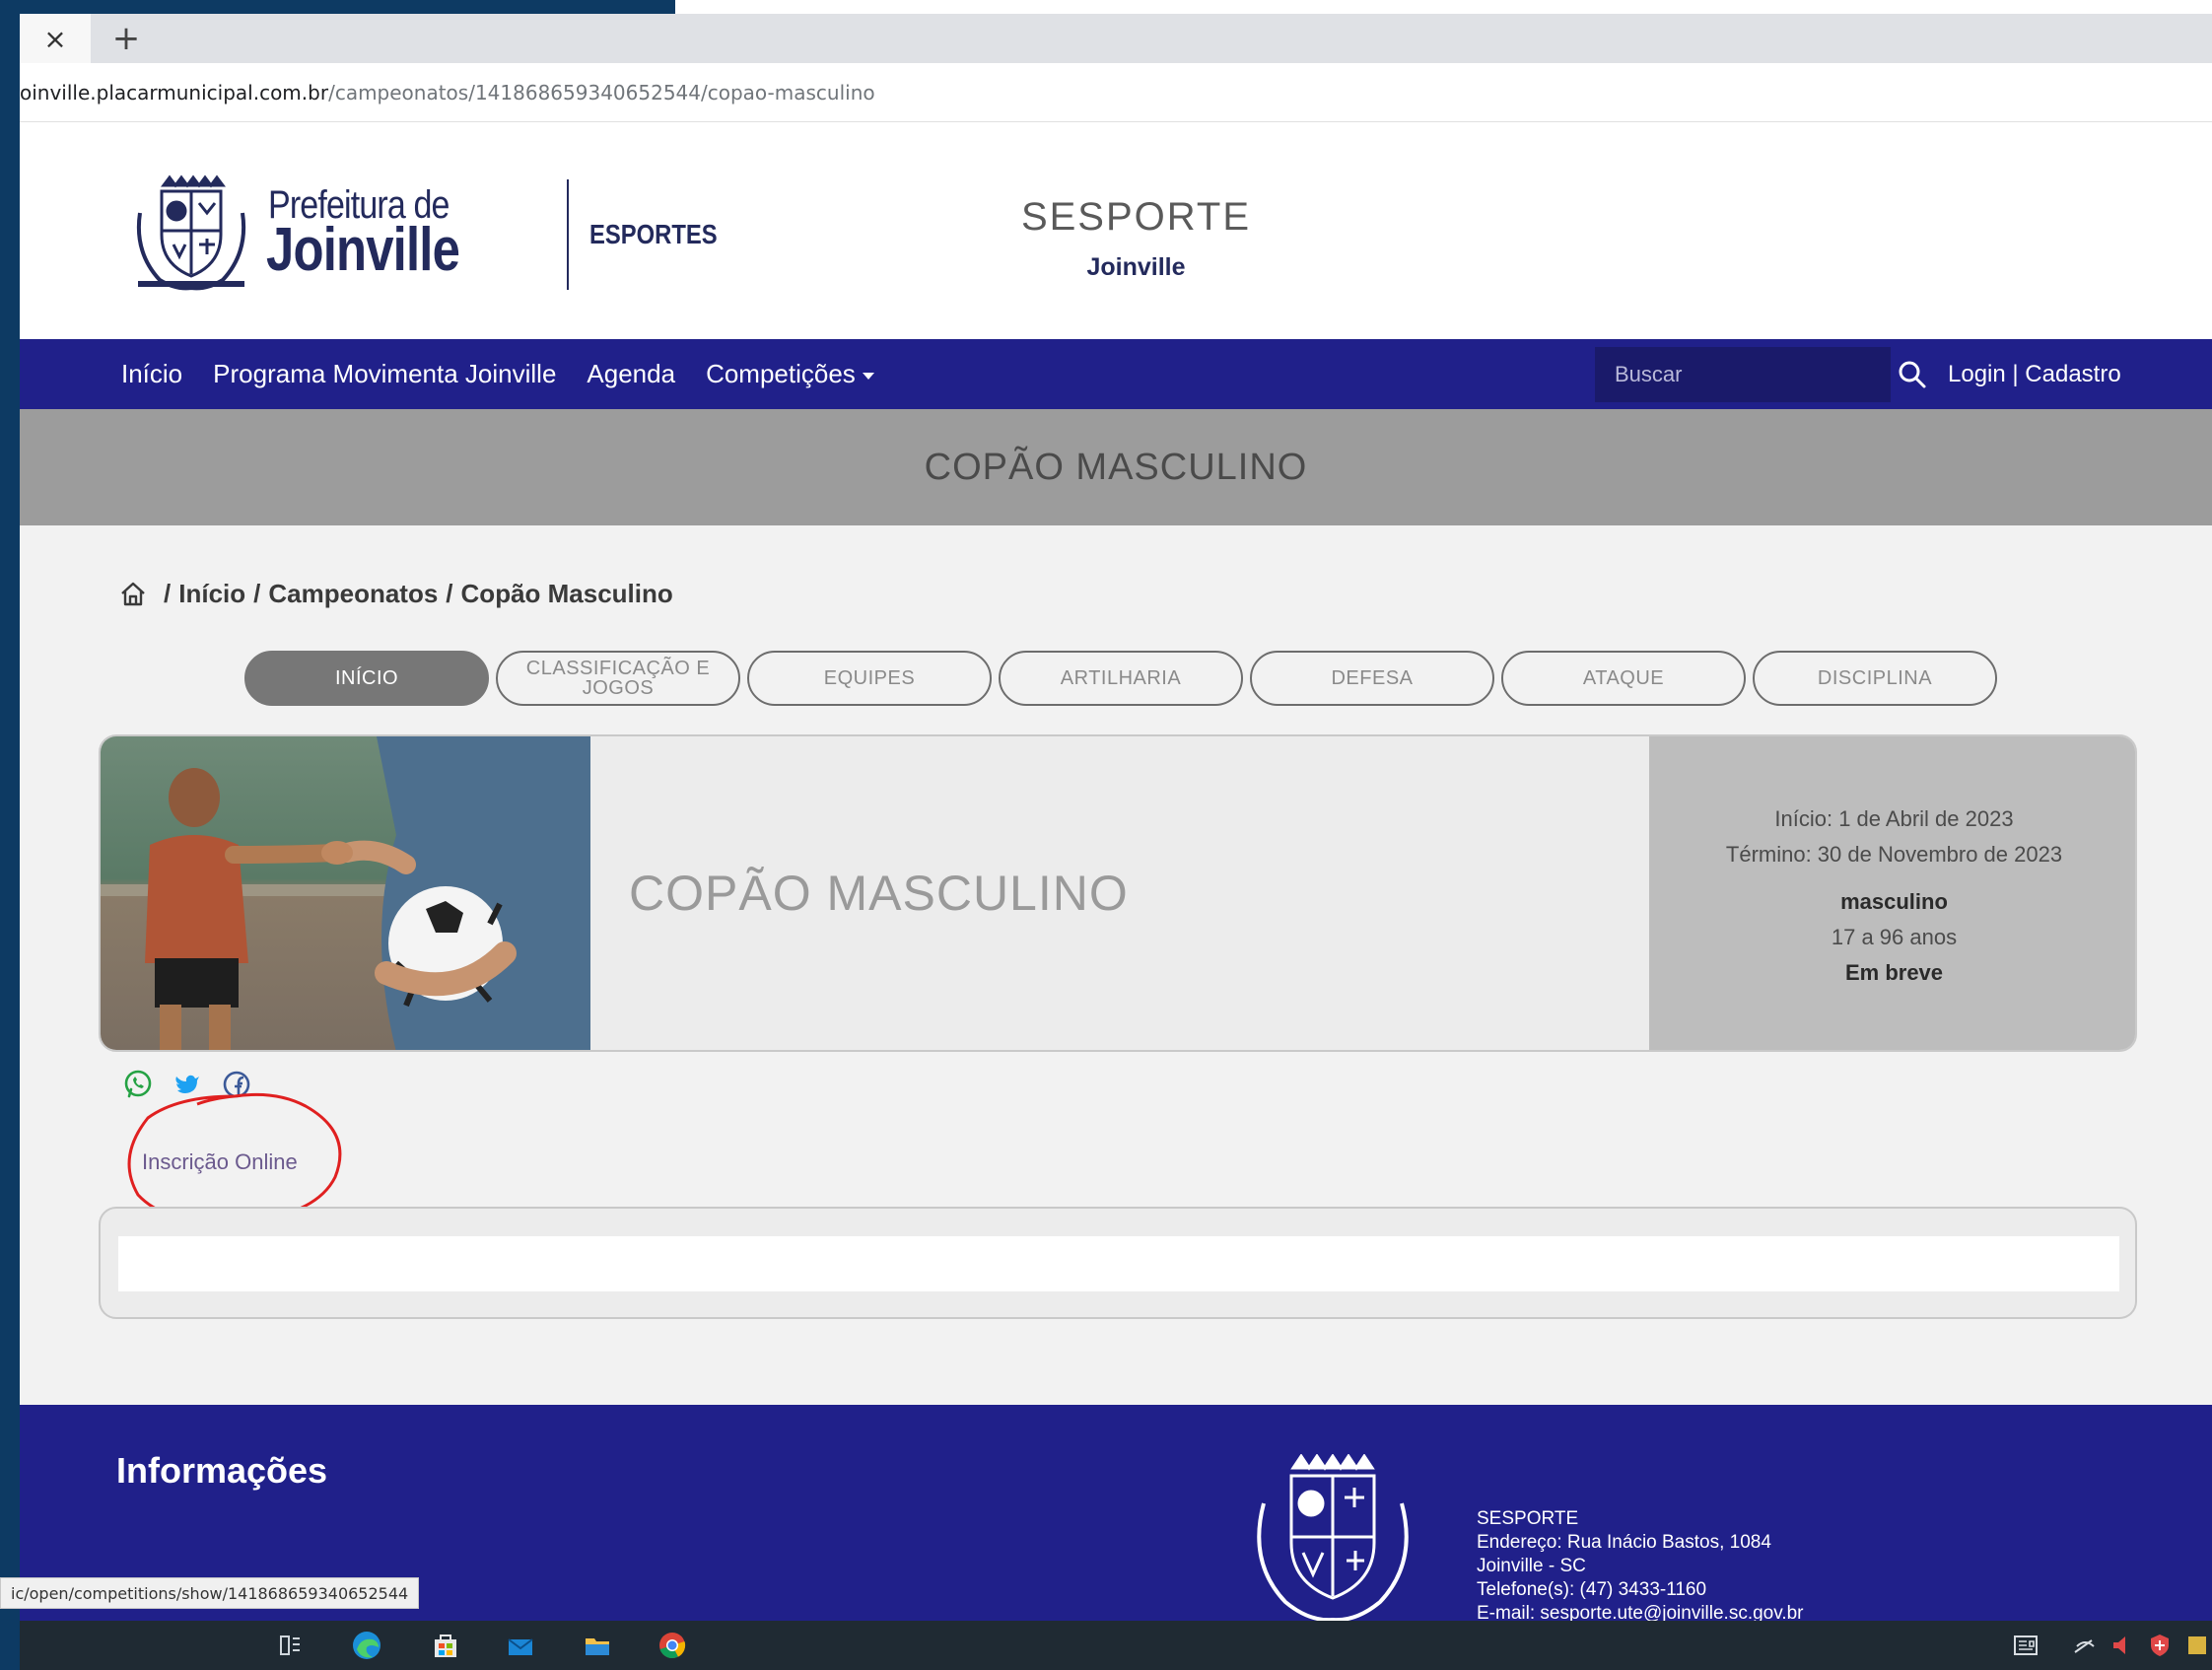  I want to click on brand-subtitle: Joinville, so click(1136, 267).